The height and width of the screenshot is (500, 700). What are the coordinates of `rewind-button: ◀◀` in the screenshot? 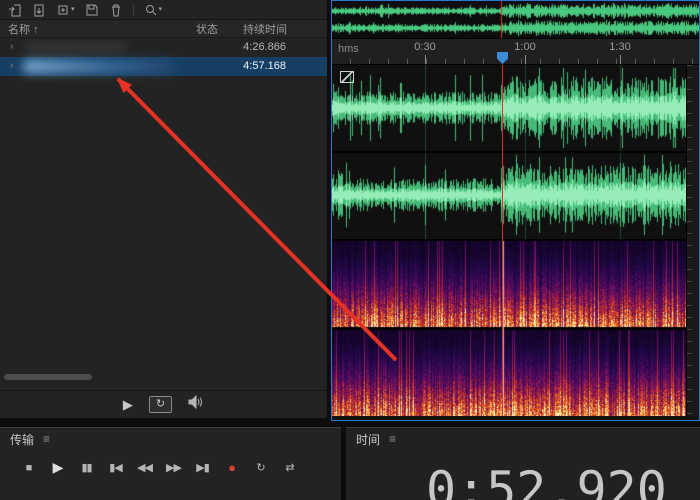 It's located at (144, 467).